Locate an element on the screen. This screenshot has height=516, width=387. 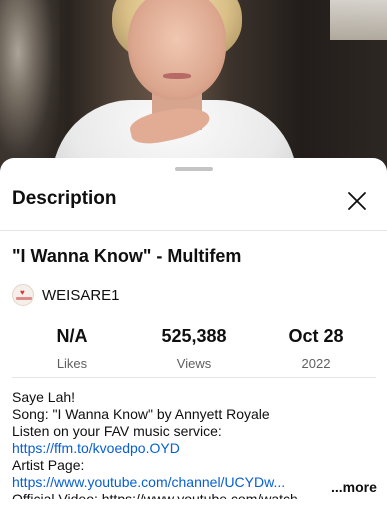
music-service-link: https://ffm.to/kvoedpo.OYD is located at coordinates (96, 448).